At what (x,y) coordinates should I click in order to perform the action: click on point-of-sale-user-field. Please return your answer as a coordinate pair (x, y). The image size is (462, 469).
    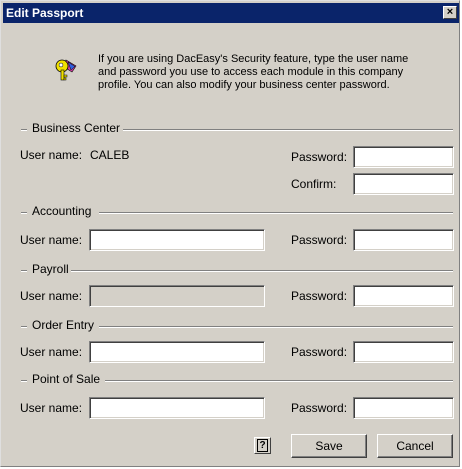
    Looking at the image, I should click on (177, 408).